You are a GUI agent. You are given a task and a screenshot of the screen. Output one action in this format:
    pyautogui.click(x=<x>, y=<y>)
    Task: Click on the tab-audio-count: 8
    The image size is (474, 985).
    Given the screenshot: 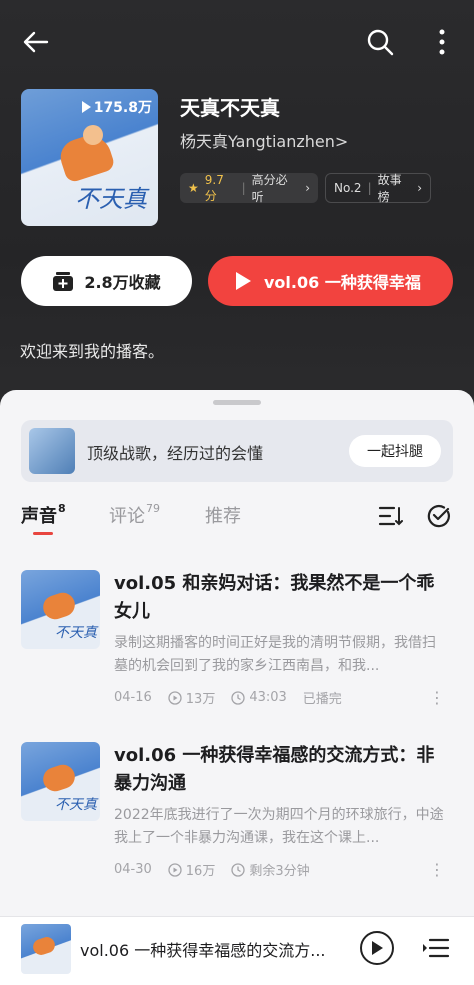 What is the action you would take?
    pyautogui.click(x=62, y=508)
    